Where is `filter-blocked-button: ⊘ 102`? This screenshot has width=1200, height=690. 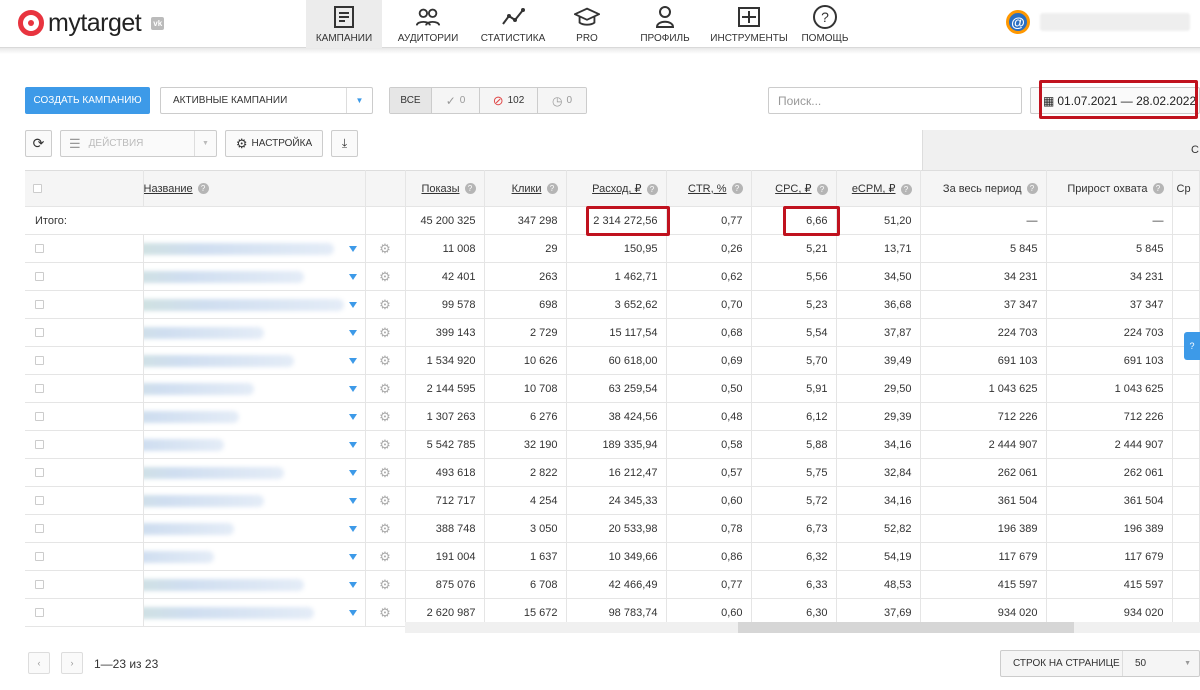 filter-blocked-button: ⊘ 102 is located at coordinates (509, 100).